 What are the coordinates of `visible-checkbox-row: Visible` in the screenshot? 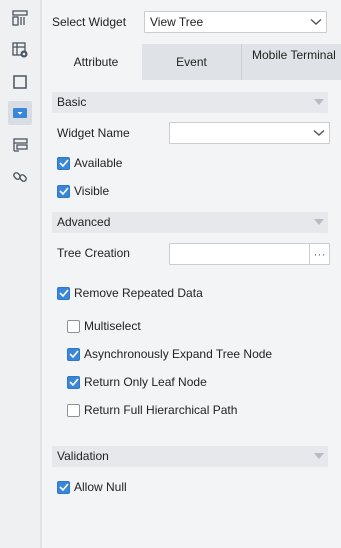 It's located at (83, 191).